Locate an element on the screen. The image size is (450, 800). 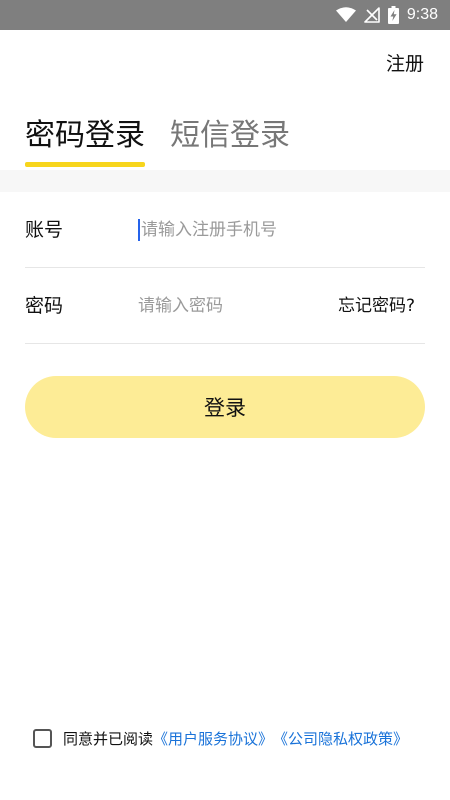
password-row: 密码 请输入密码 忘记密码? is located at coordinates (225, 306).